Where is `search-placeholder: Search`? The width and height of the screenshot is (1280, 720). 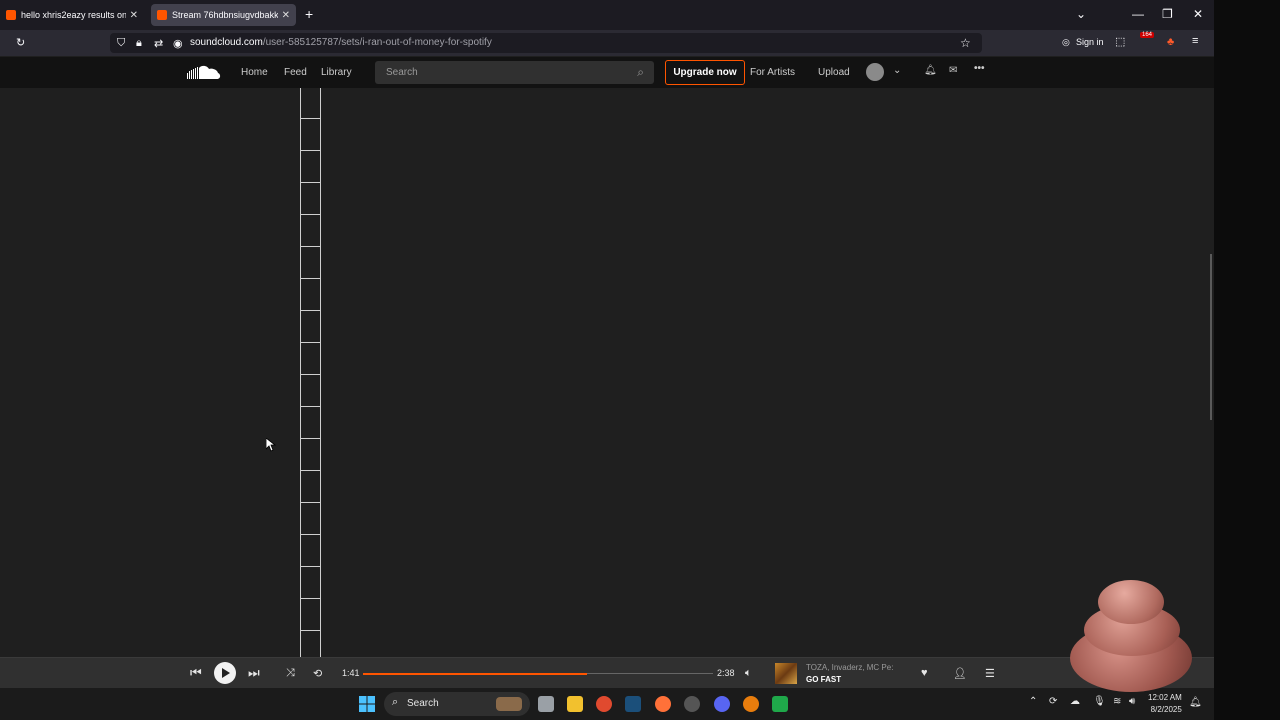 search-placeholder: Search is located at coordinates (402, 72).